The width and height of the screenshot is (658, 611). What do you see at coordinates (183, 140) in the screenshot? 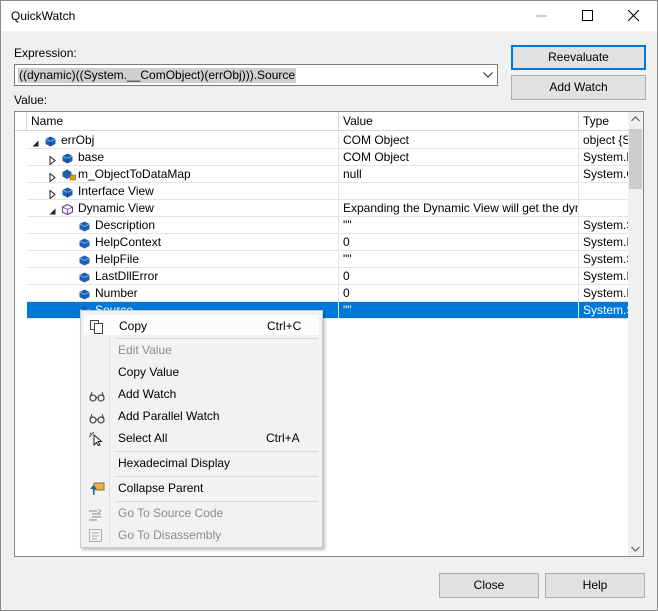
I see `cell-name: errObj` at bounding box center [183, 140].